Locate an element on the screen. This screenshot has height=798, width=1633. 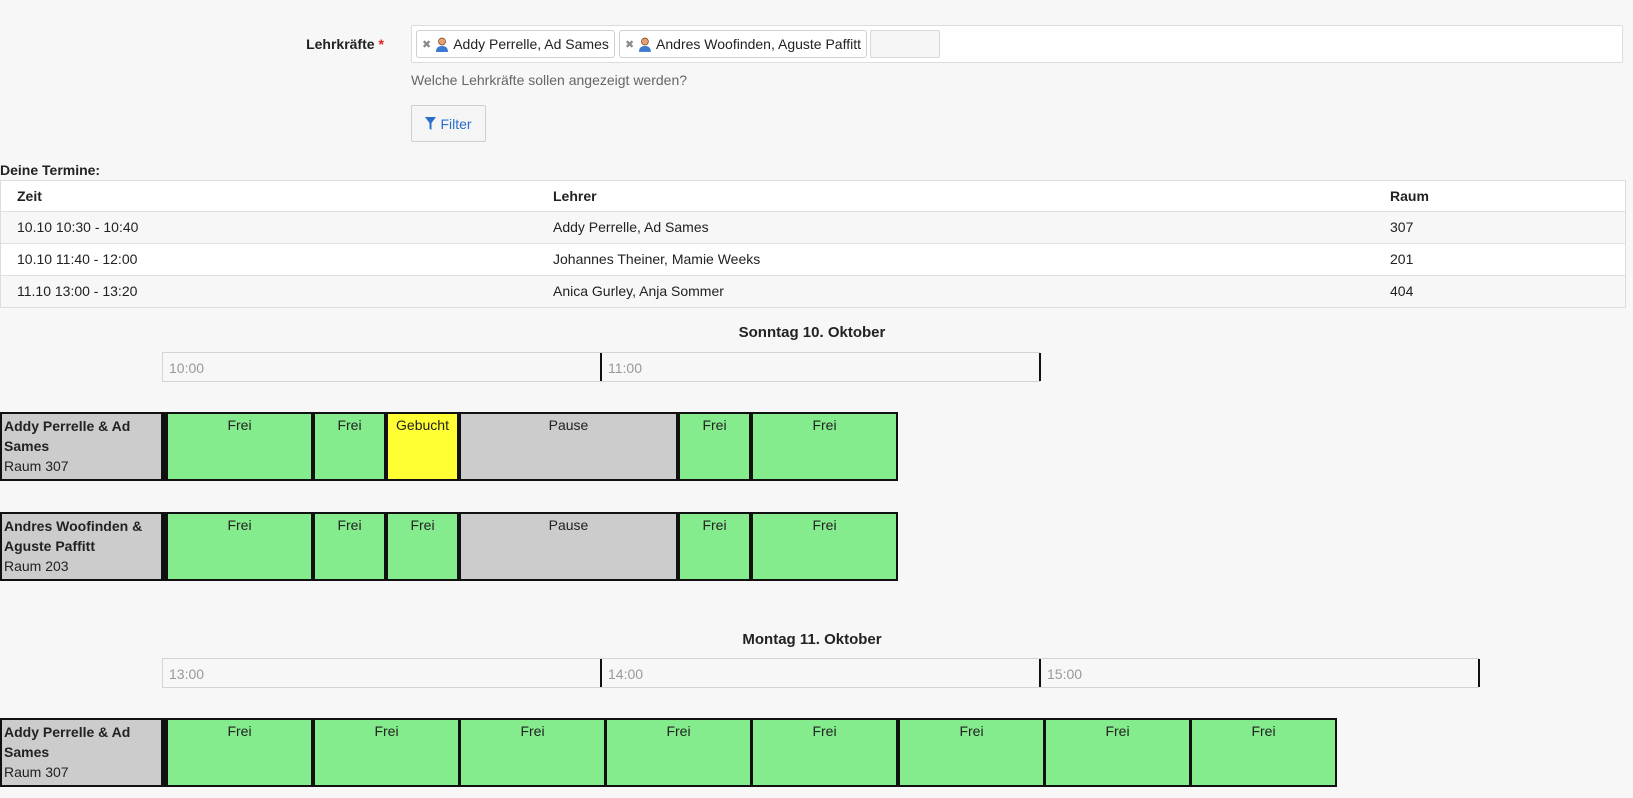
hour-label: 11:00 is located at coordinates (821, 367).